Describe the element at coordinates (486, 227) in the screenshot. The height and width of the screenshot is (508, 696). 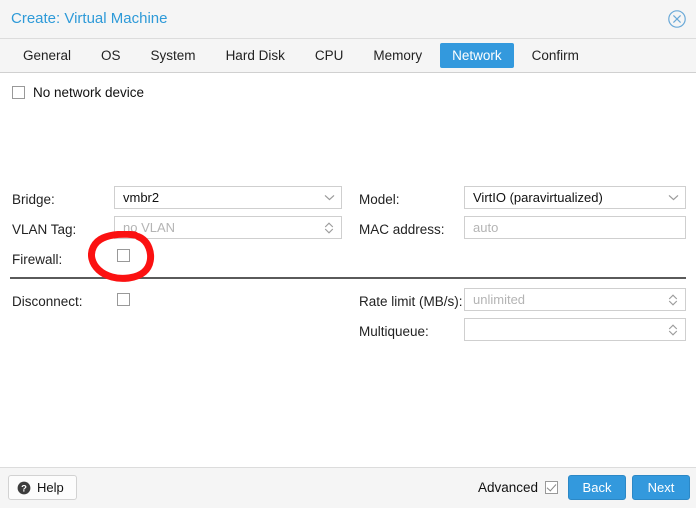
I see `mac-address-value: auto` at that location.